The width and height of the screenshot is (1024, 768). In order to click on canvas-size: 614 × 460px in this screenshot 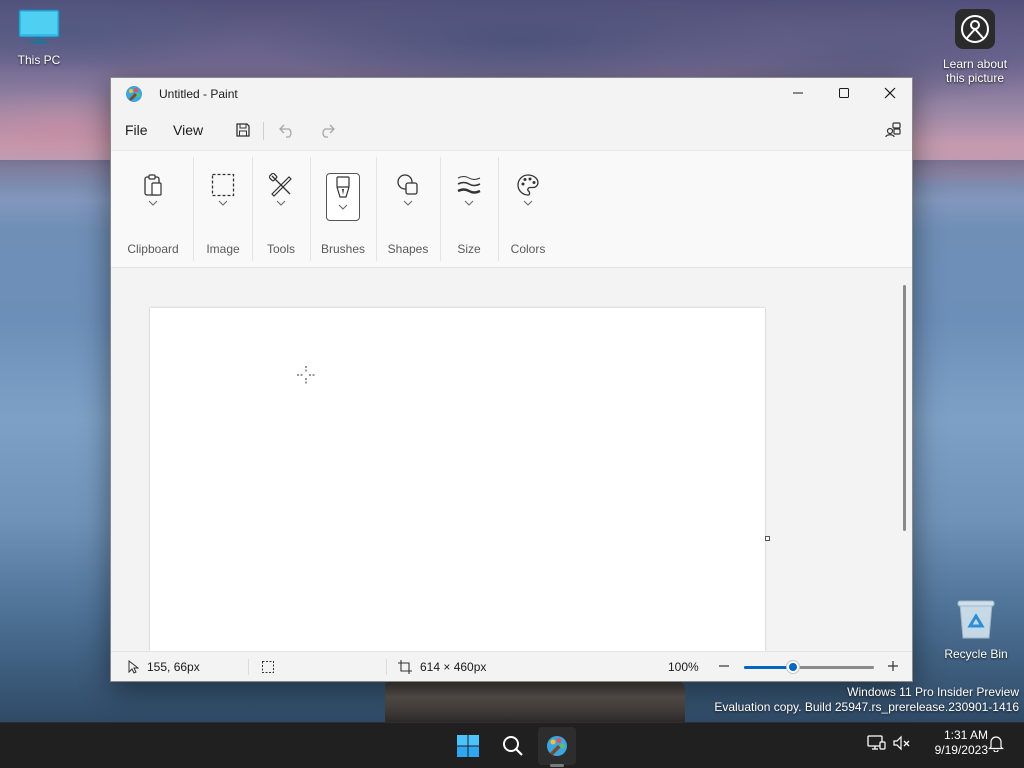, I will do `click(442, 667)`.